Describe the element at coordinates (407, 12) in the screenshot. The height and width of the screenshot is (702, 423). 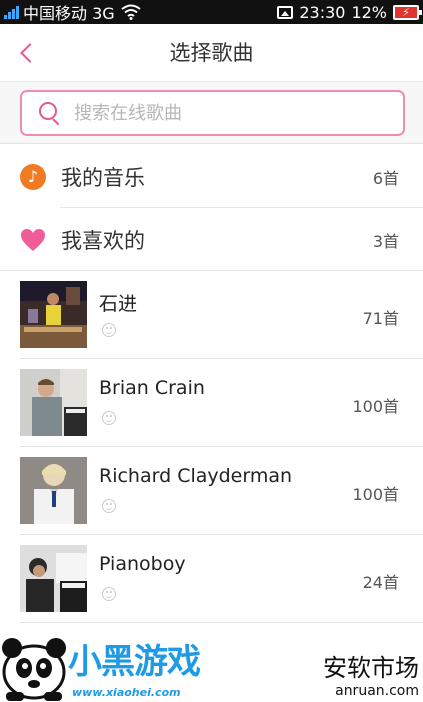
I see `battery-icon: ⚡` at that location.